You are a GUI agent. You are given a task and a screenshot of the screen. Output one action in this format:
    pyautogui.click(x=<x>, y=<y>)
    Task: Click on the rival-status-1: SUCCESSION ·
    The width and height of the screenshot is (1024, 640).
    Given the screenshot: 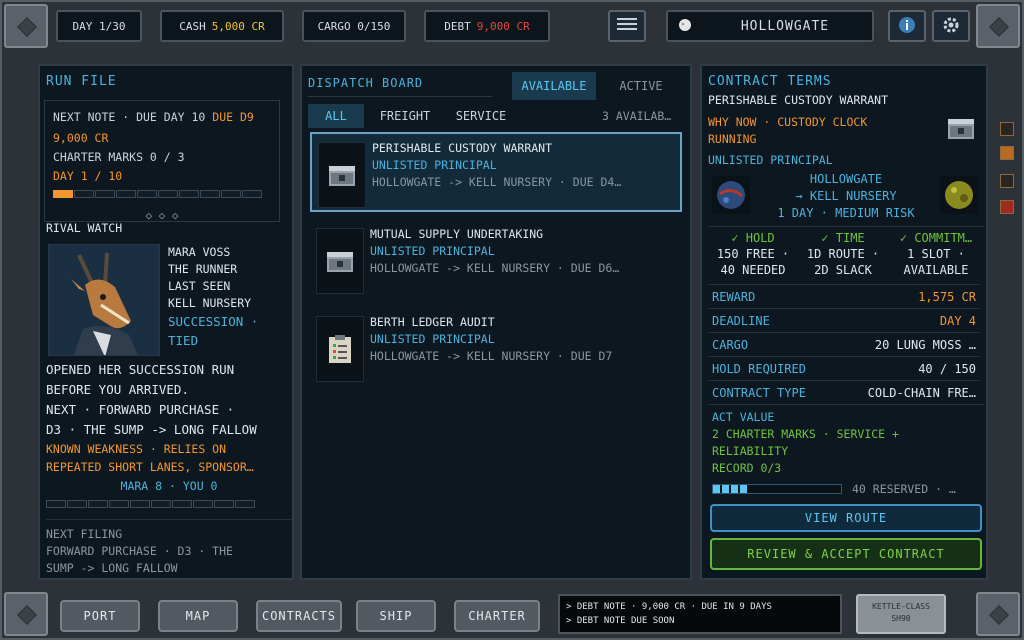 What is the action you would take?
    pyautogui.click(x=213, y=321)
    